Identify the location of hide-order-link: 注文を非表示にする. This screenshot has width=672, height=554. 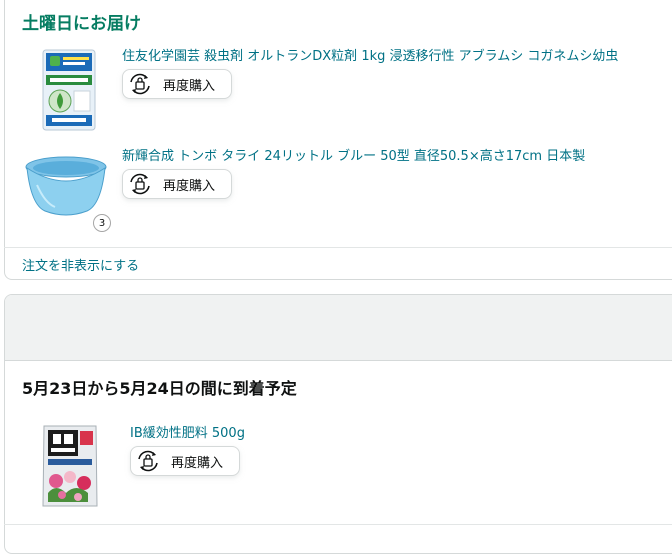
(80, 264).